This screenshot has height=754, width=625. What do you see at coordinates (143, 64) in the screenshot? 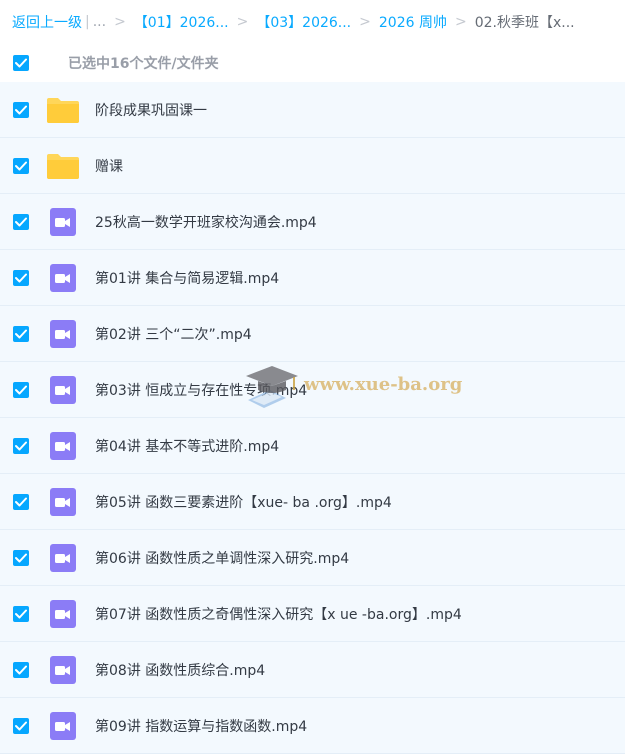
I see `selection-count-label: 已选中16个文件/文件夹` at bounding box center [143, 64].